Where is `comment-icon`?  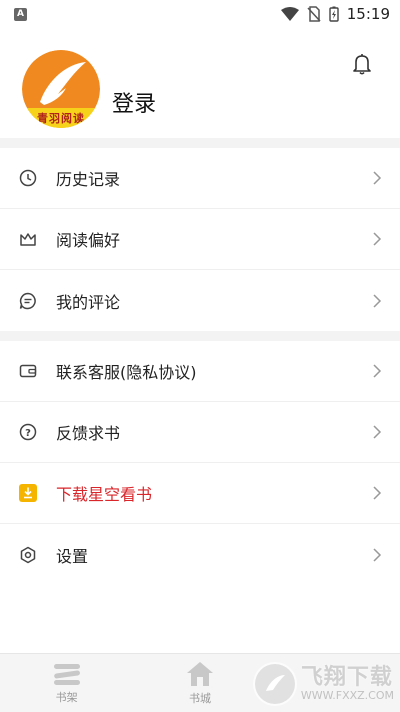 comment-icon is located at coordinates (28, 301).